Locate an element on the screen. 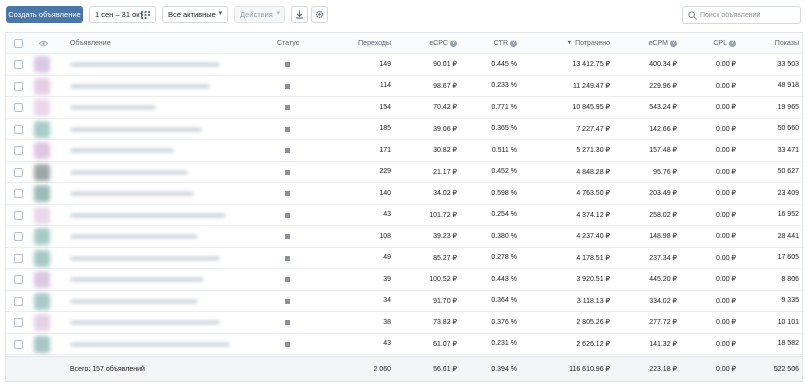 The image size is (807, 385). col-ecpc: eCPC? is located at coordinates (429, 43).